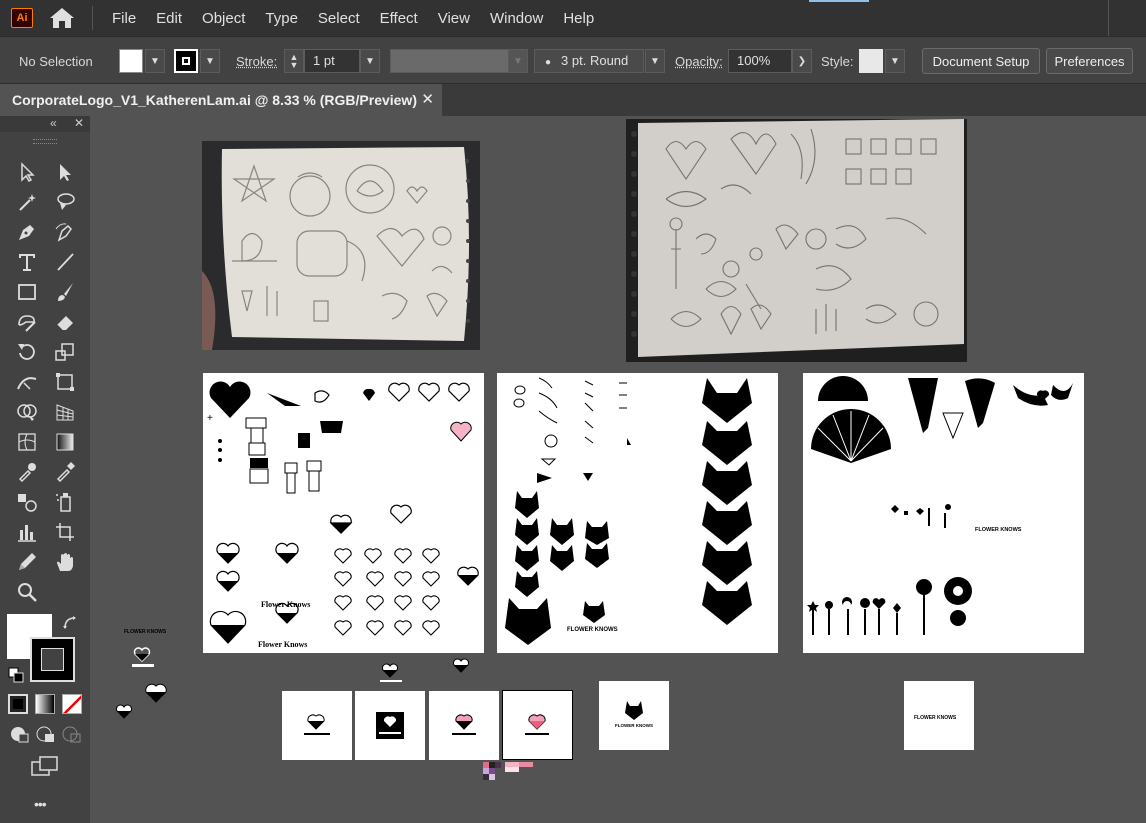 The height and width of the screenshot is (823, 1146). Describe the element at coordinates (210, 61) in the screenshot. I see `stroke-color-dropdown: ▼` at that location.